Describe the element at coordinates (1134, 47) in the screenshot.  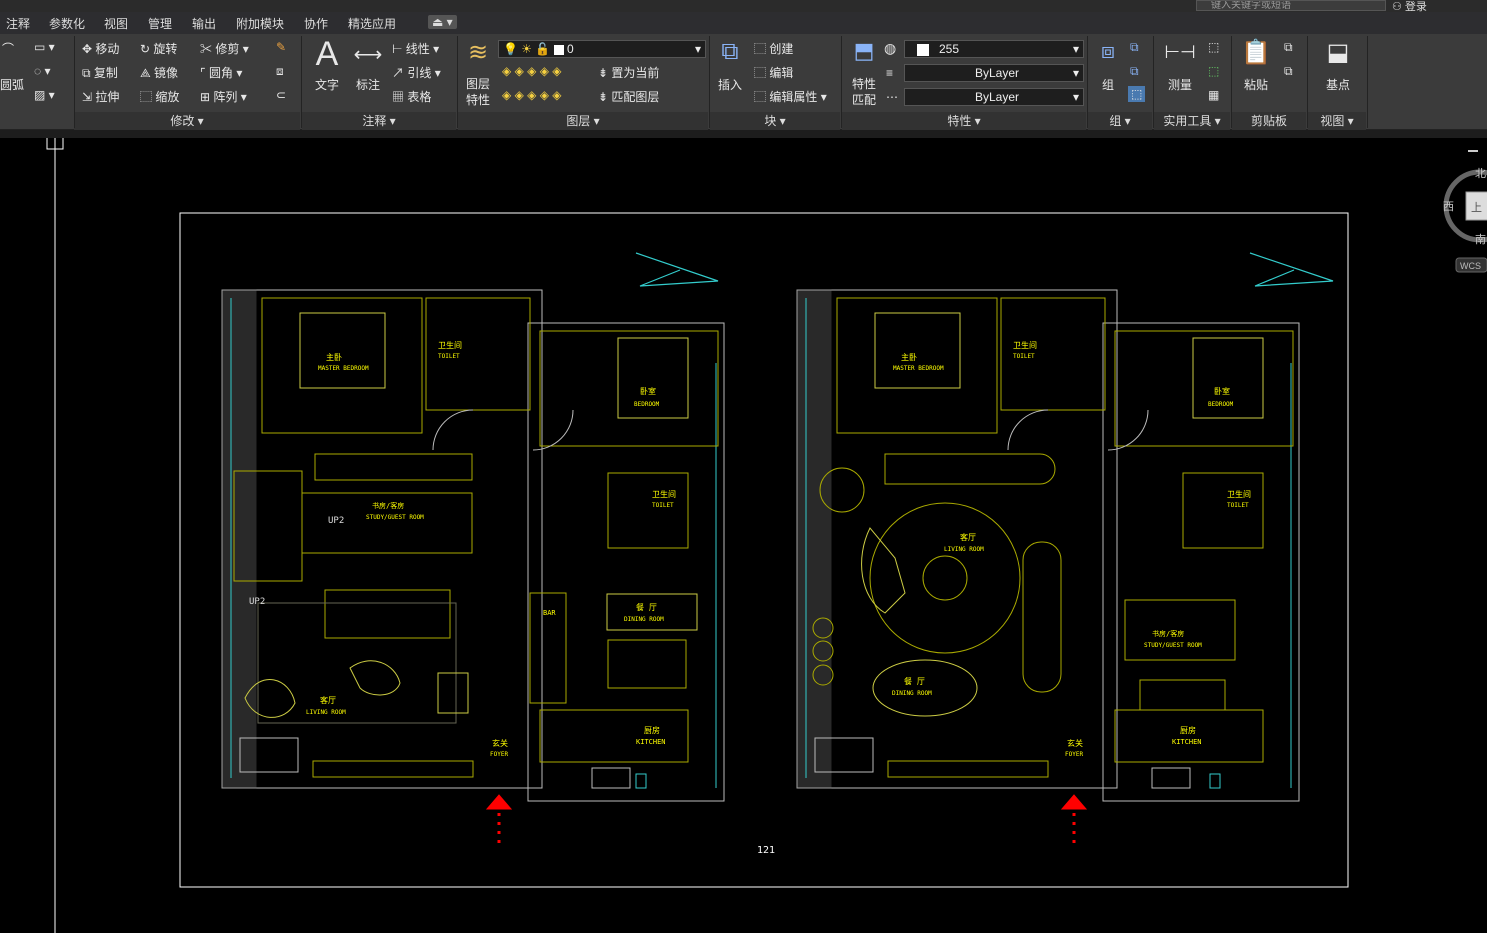
I see `ungroup-icon: ⧉` at that location.